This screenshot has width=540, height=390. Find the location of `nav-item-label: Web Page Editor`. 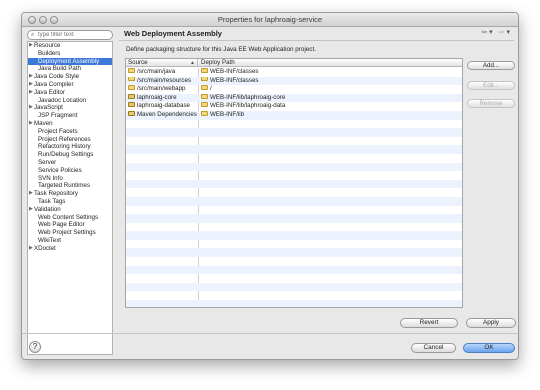

nav-item-label: Web Page Editor is located at coordinates (61, 225).